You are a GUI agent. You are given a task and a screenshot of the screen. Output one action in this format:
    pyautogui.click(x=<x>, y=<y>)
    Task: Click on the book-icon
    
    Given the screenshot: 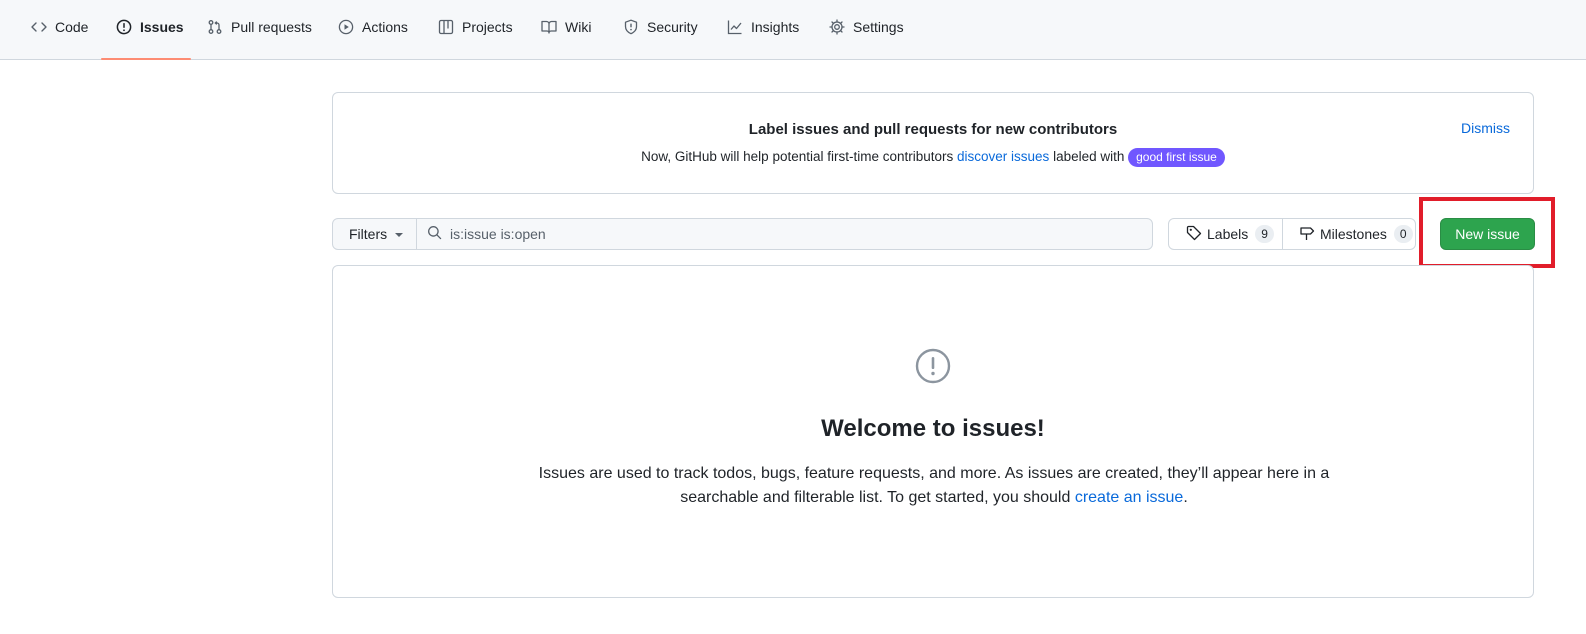 What is the action you would take?
    pyautogui.click(x=549, y=27)
    